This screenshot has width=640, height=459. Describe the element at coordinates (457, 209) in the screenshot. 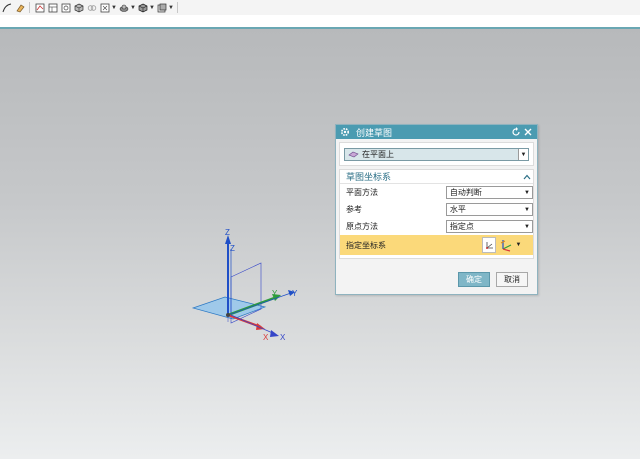

I see `reference-value: 水平` at that location.